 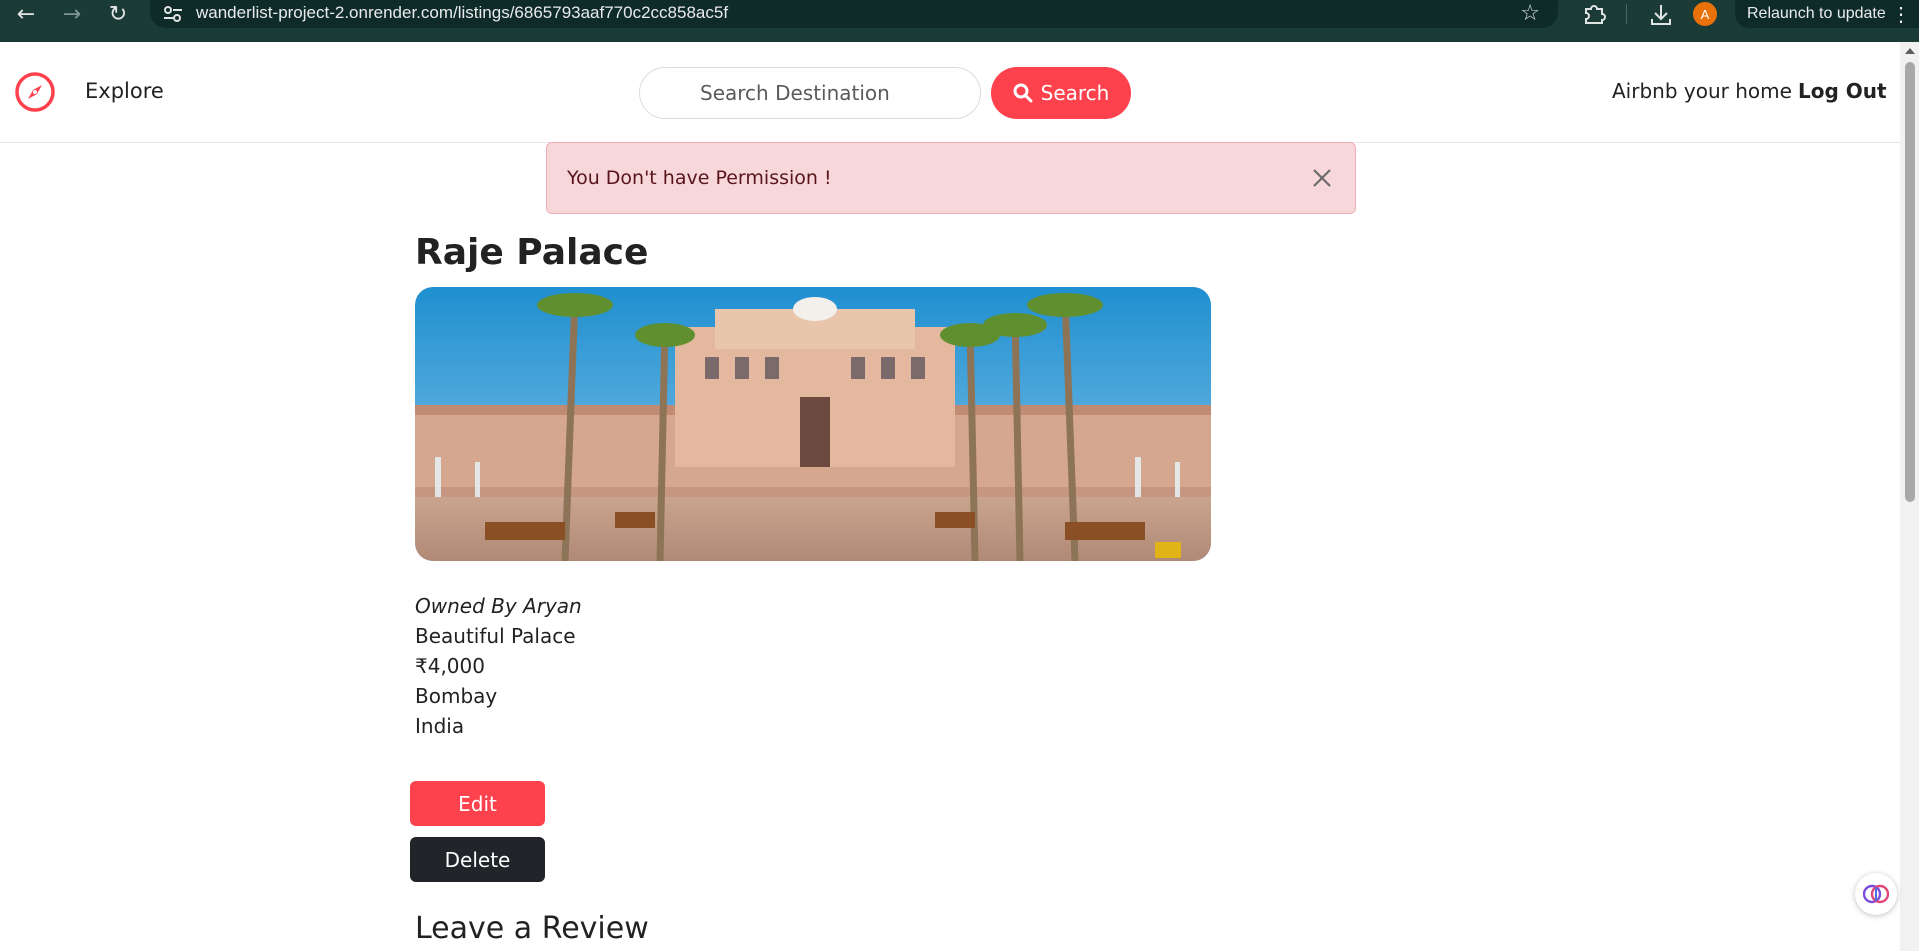 What do you see at coordinates (1626, 14) in the screenshot?
I see `toolbar-divider` at bounding box center [1626, 14].